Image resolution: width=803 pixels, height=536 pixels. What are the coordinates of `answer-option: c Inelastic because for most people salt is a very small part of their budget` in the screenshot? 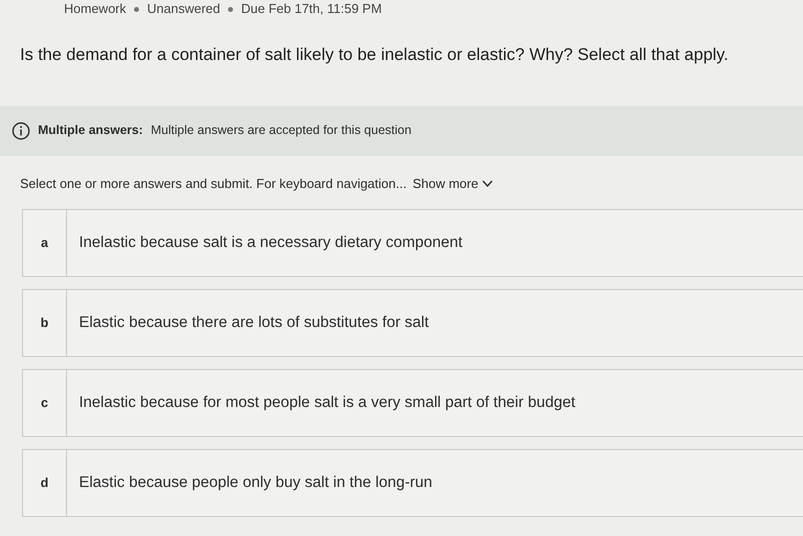 It's located at (412, 403).